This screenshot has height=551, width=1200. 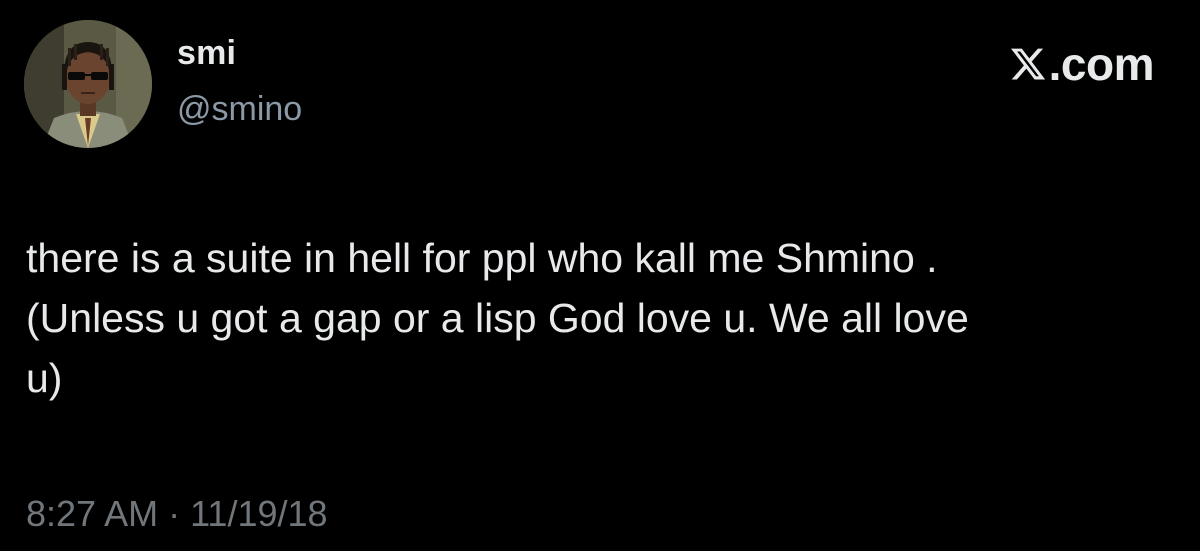 What do you see at coordinates (1101, 64) in the screenshot?
I see `brand-label: .com` at bounding box center [1101, 64].